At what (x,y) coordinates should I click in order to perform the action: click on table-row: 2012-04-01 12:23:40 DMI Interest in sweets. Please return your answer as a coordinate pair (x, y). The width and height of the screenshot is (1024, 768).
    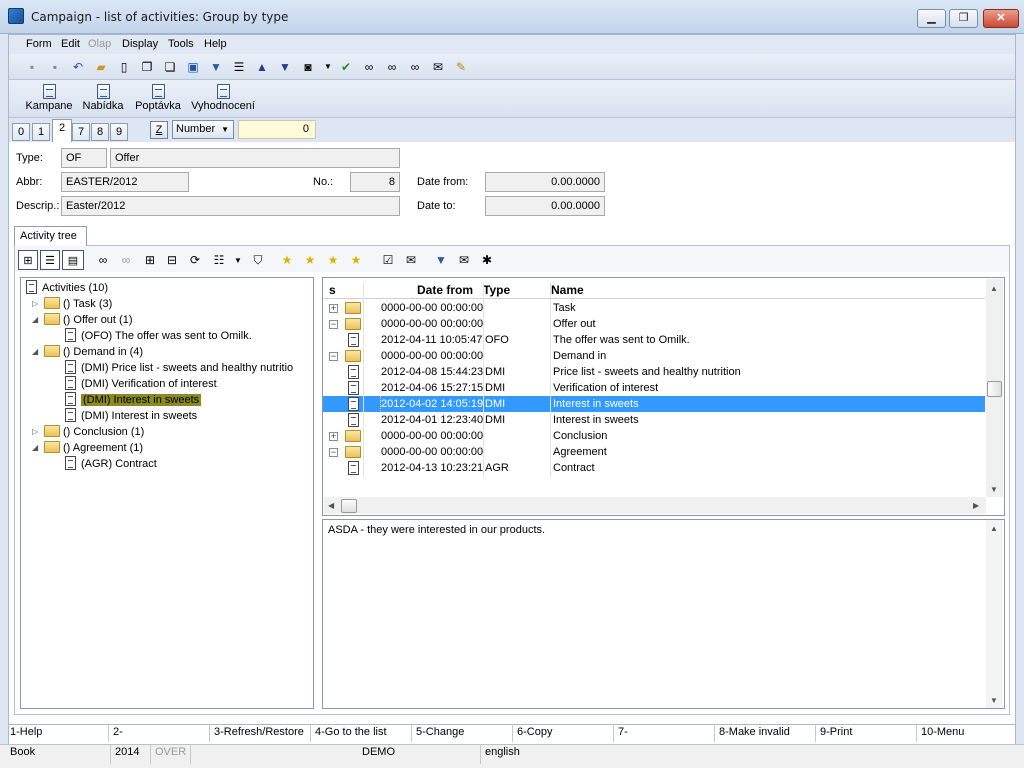
    Looking at the image, I should click on (654, 420).